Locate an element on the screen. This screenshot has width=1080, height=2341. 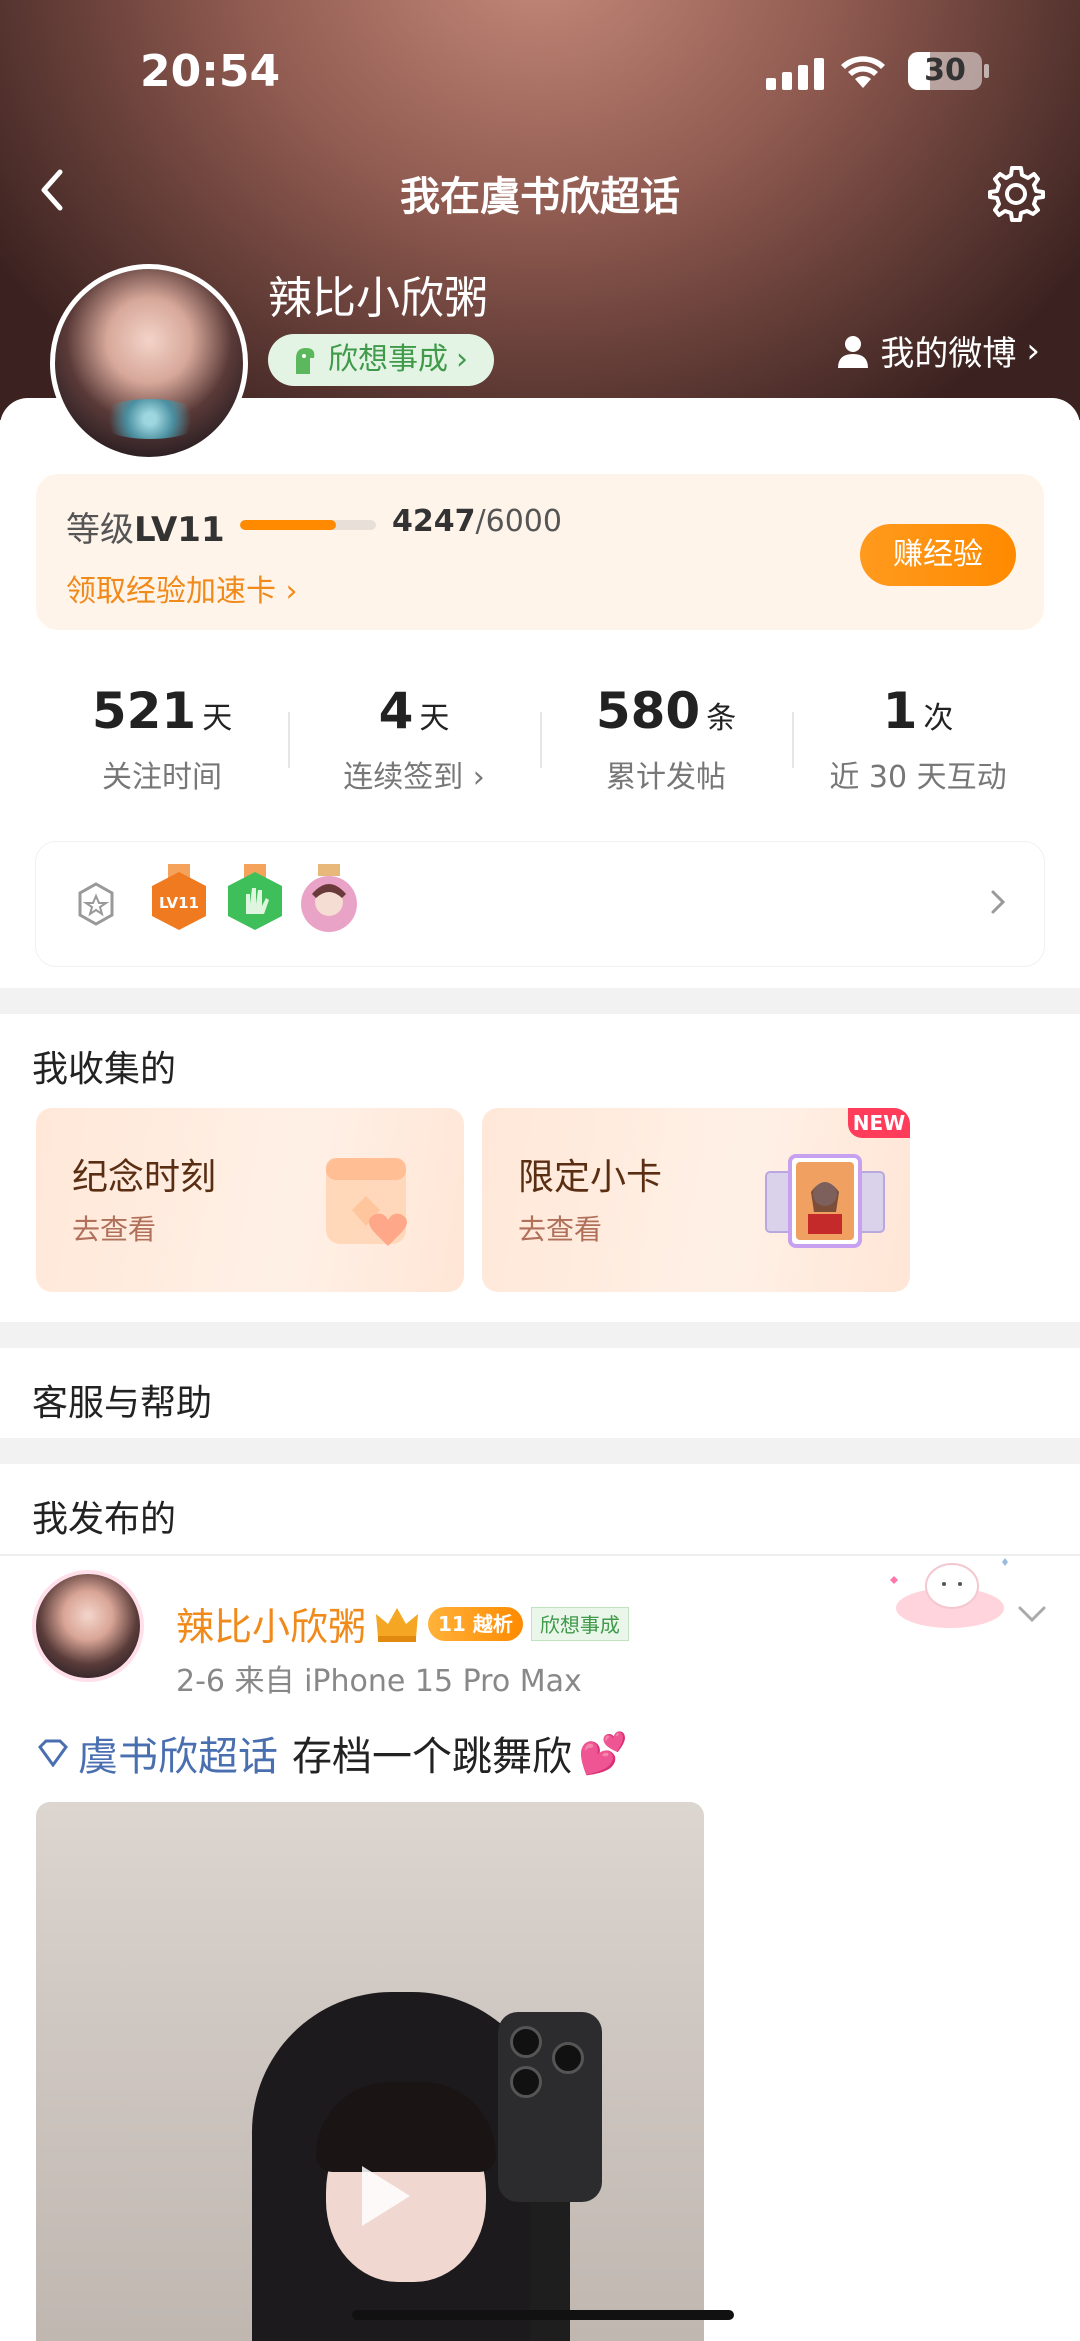
stat-label: 累计发帖 is located at coordinates (666, 777).